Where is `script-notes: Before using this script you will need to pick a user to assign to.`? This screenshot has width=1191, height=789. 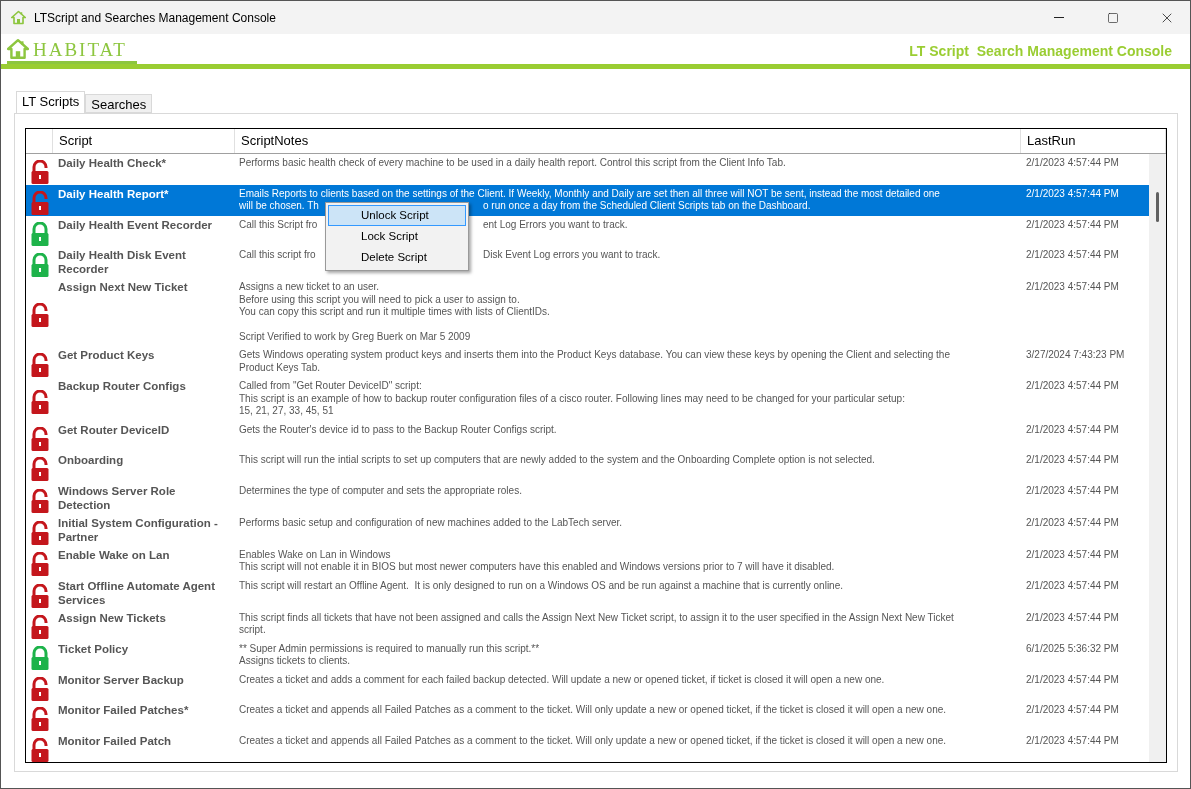 script-notes: Before using this script you will need to pick a user to assign to. is located at coordinates (379, 299).